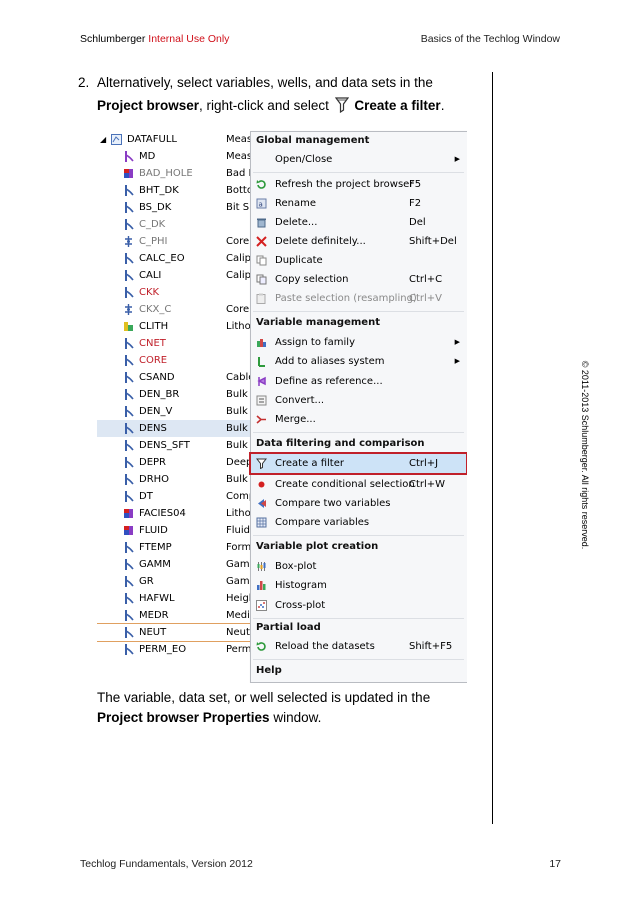  What do you see at coordinates (358, 241) in the screenshot?
I see `menu-delete-definitely: Delete definitely... Shift+Del` at bounding box center [358, 241].